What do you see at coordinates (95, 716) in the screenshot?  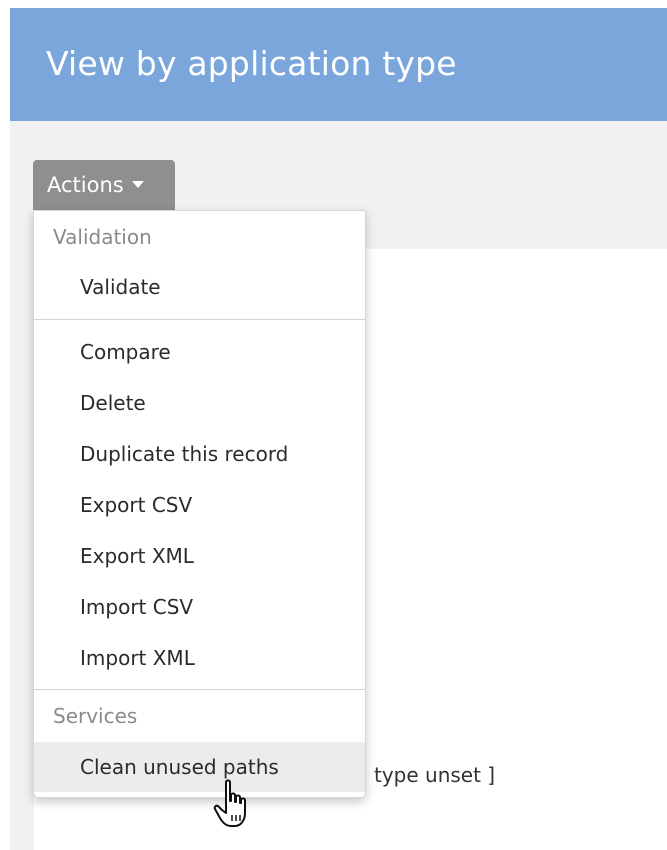 I see `menu-header-services: Services` at bounding box center [95, 716].